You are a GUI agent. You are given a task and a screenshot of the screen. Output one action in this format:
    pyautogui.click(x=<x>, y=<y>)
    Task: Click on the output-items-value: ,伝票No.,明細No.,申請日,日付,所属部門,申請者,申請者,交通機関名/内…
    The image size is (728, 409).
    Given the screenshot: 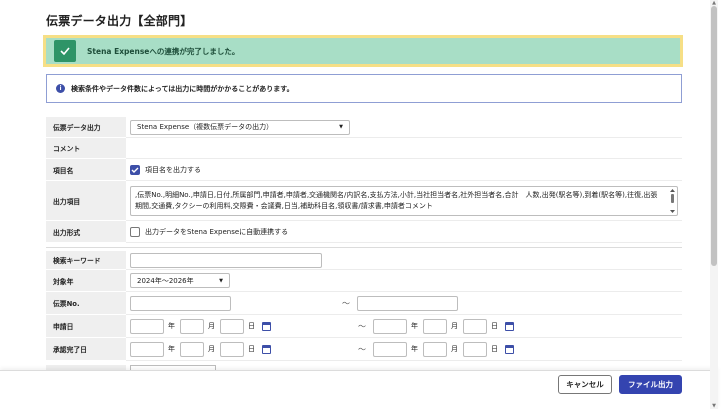 What is the action you would take?
    pyautogui.click(x=396, y=200)
    